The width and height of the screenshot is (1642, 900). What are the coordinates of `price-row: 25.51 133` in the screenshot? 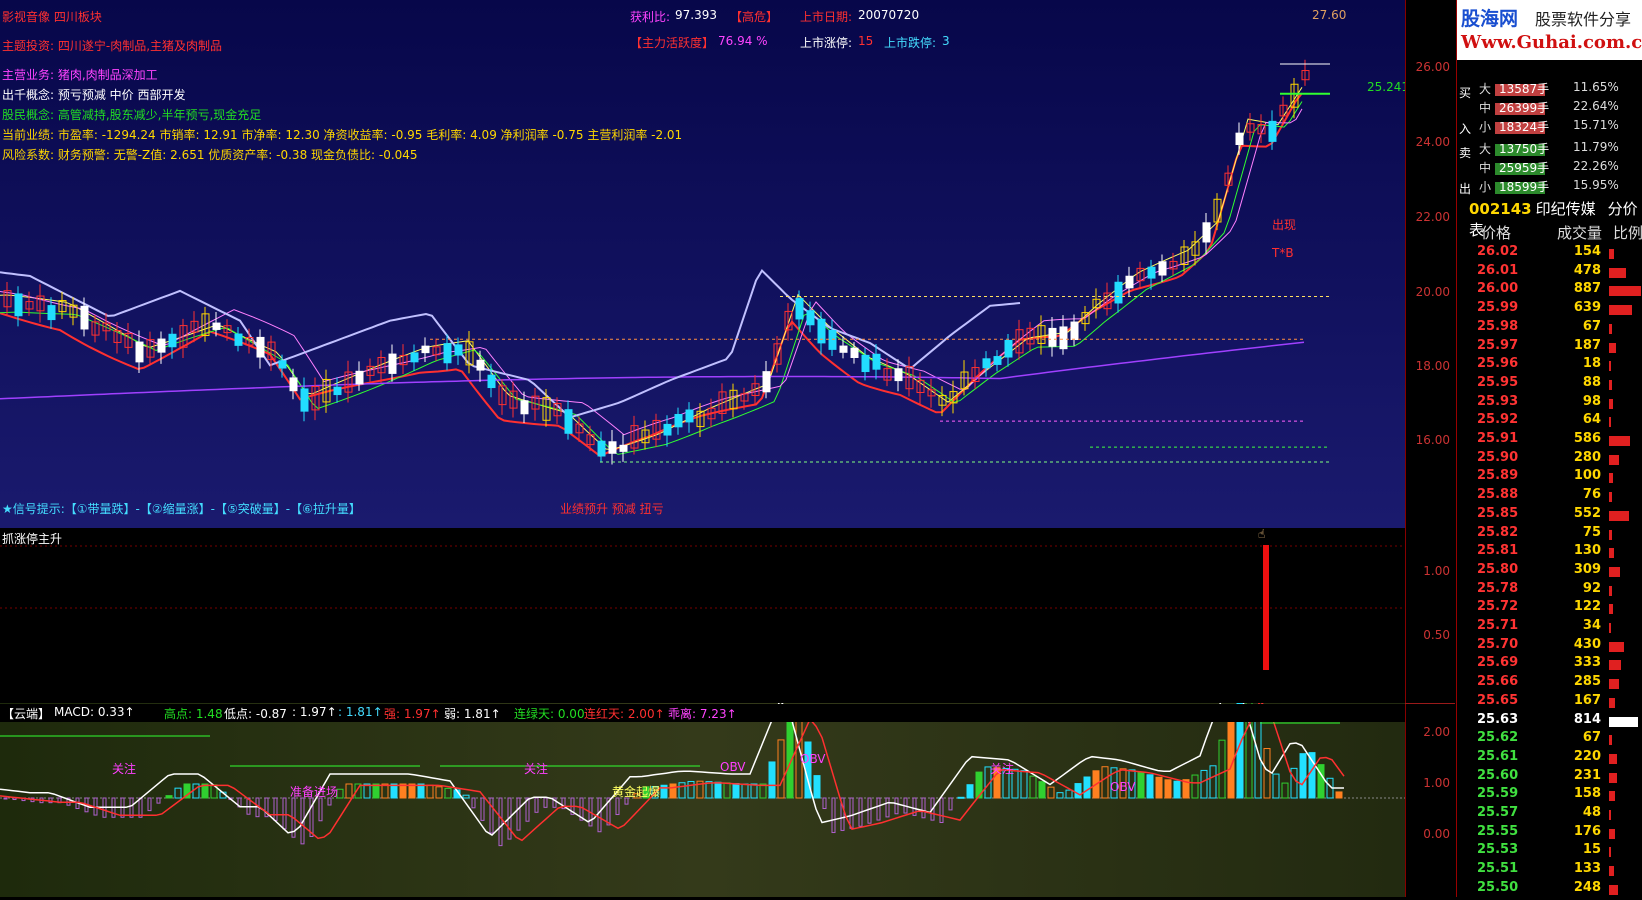 It's located at (1549, 870).